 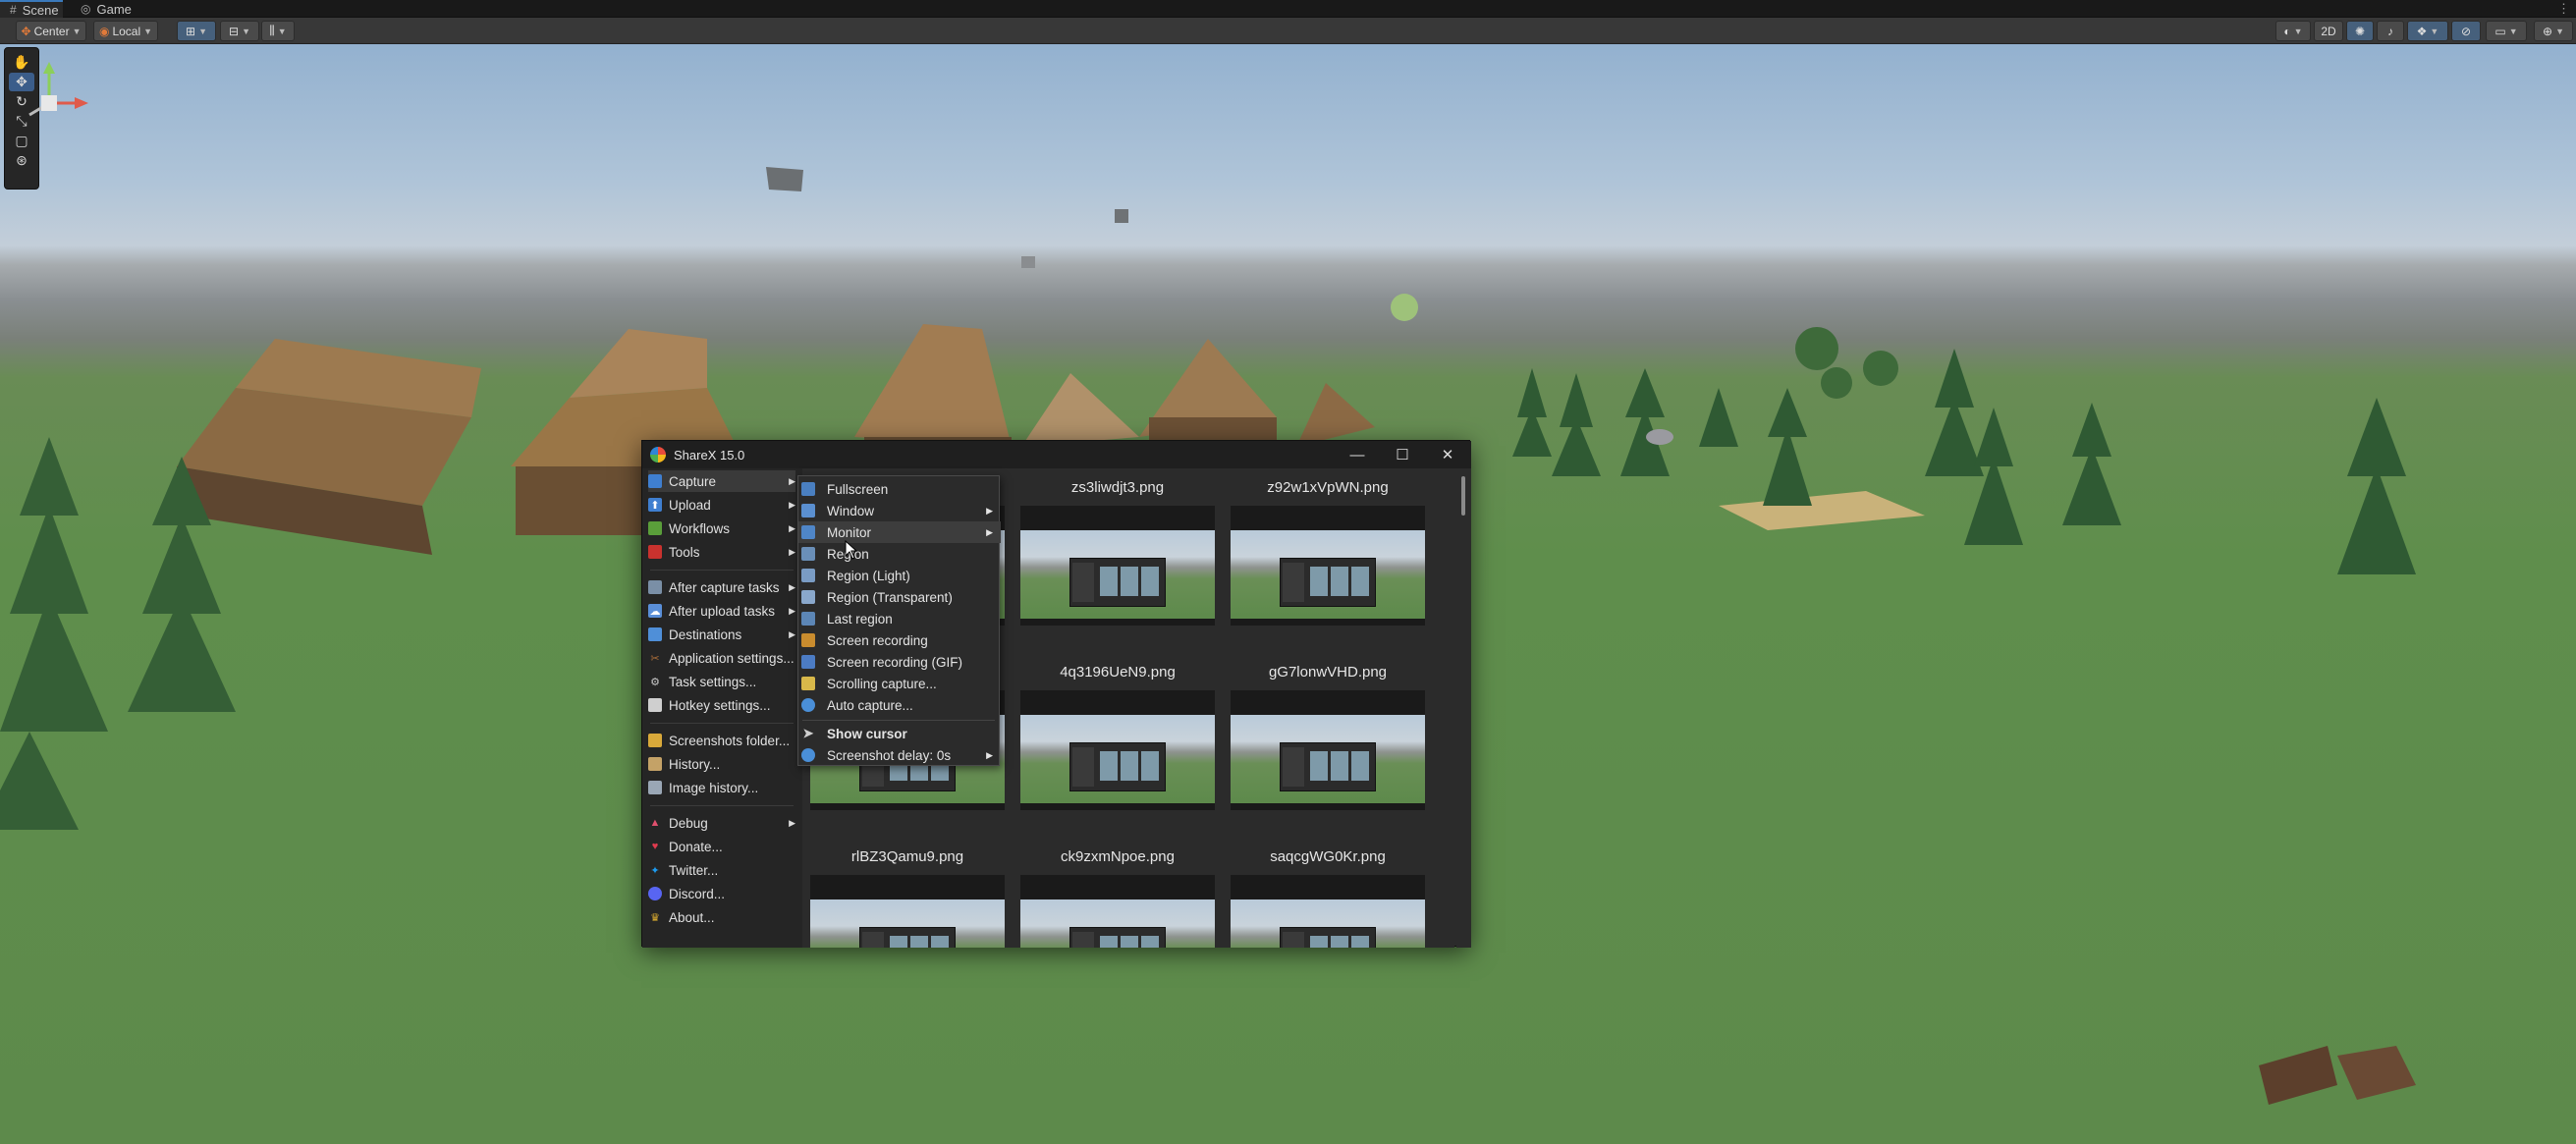 What do you see at coordinates (2298, 1075) in the screenshot?
I see `bench` at bounding box center [2298, 1075].